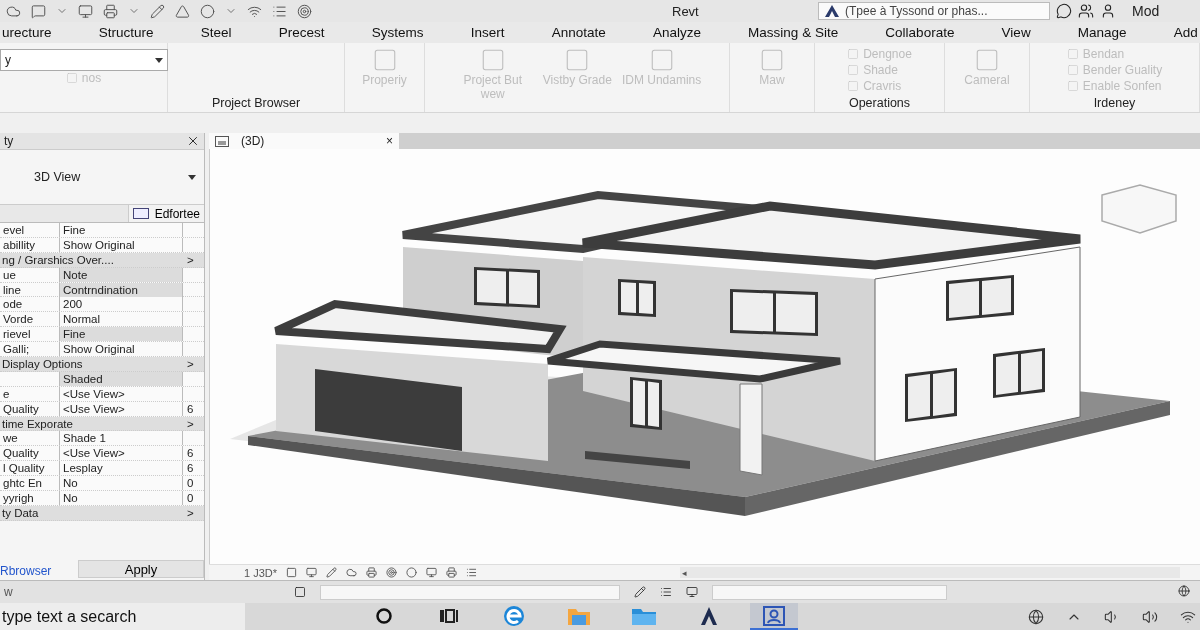 This screenshot has height=630, width=1200. What do you see at coordinates (190, 498) in the screenshot?
I see `property-extra: 0` at bounding box center [190, 498].